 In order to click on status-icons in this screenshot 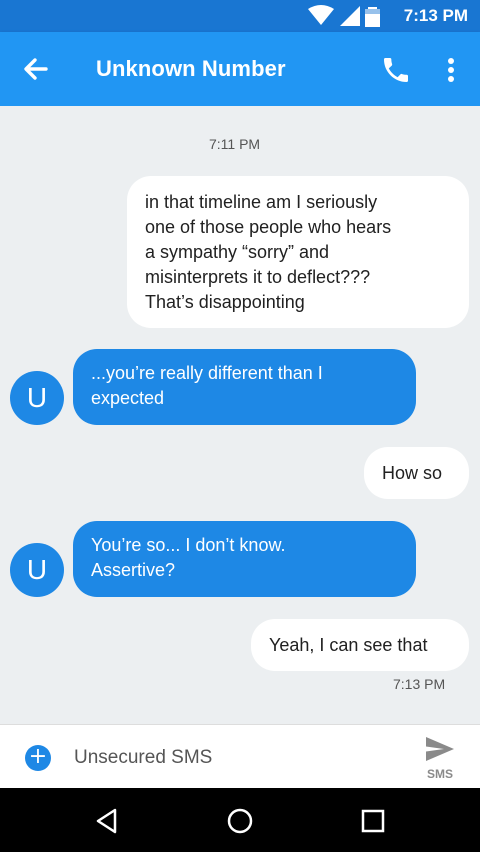, I will do `click(351, 16)`.